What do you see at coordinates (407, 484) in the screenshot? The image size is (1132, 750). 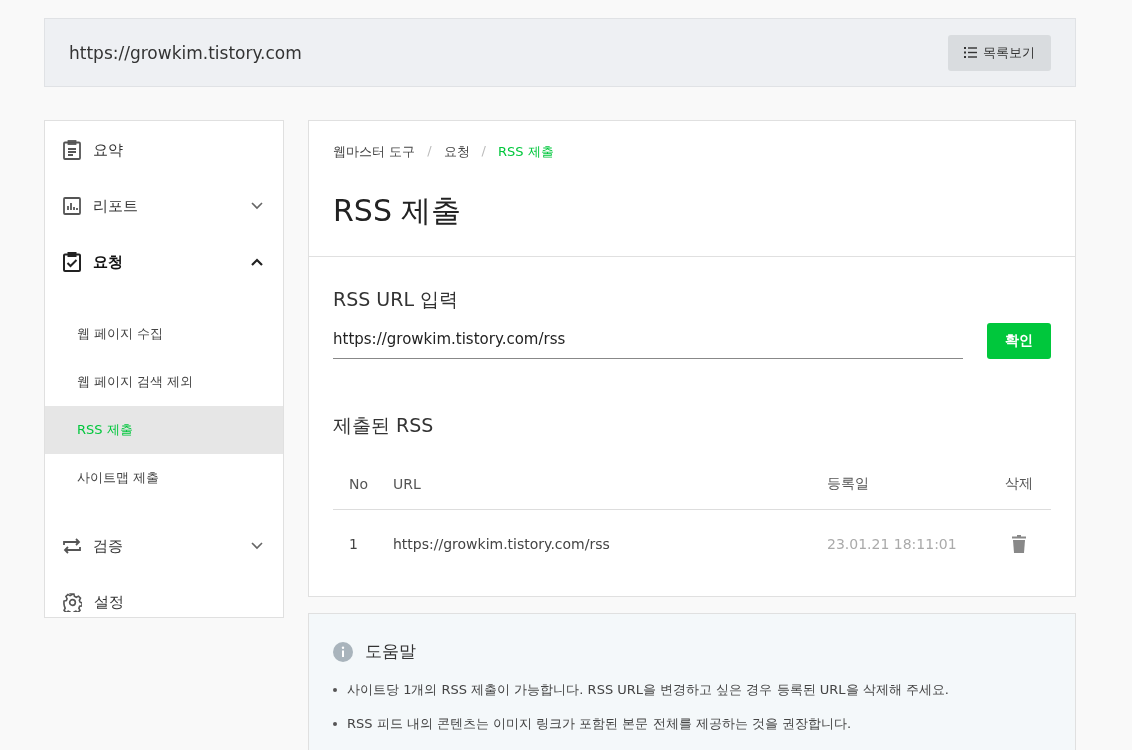 I see `column-header: URL` at bounding box center [407, 484].